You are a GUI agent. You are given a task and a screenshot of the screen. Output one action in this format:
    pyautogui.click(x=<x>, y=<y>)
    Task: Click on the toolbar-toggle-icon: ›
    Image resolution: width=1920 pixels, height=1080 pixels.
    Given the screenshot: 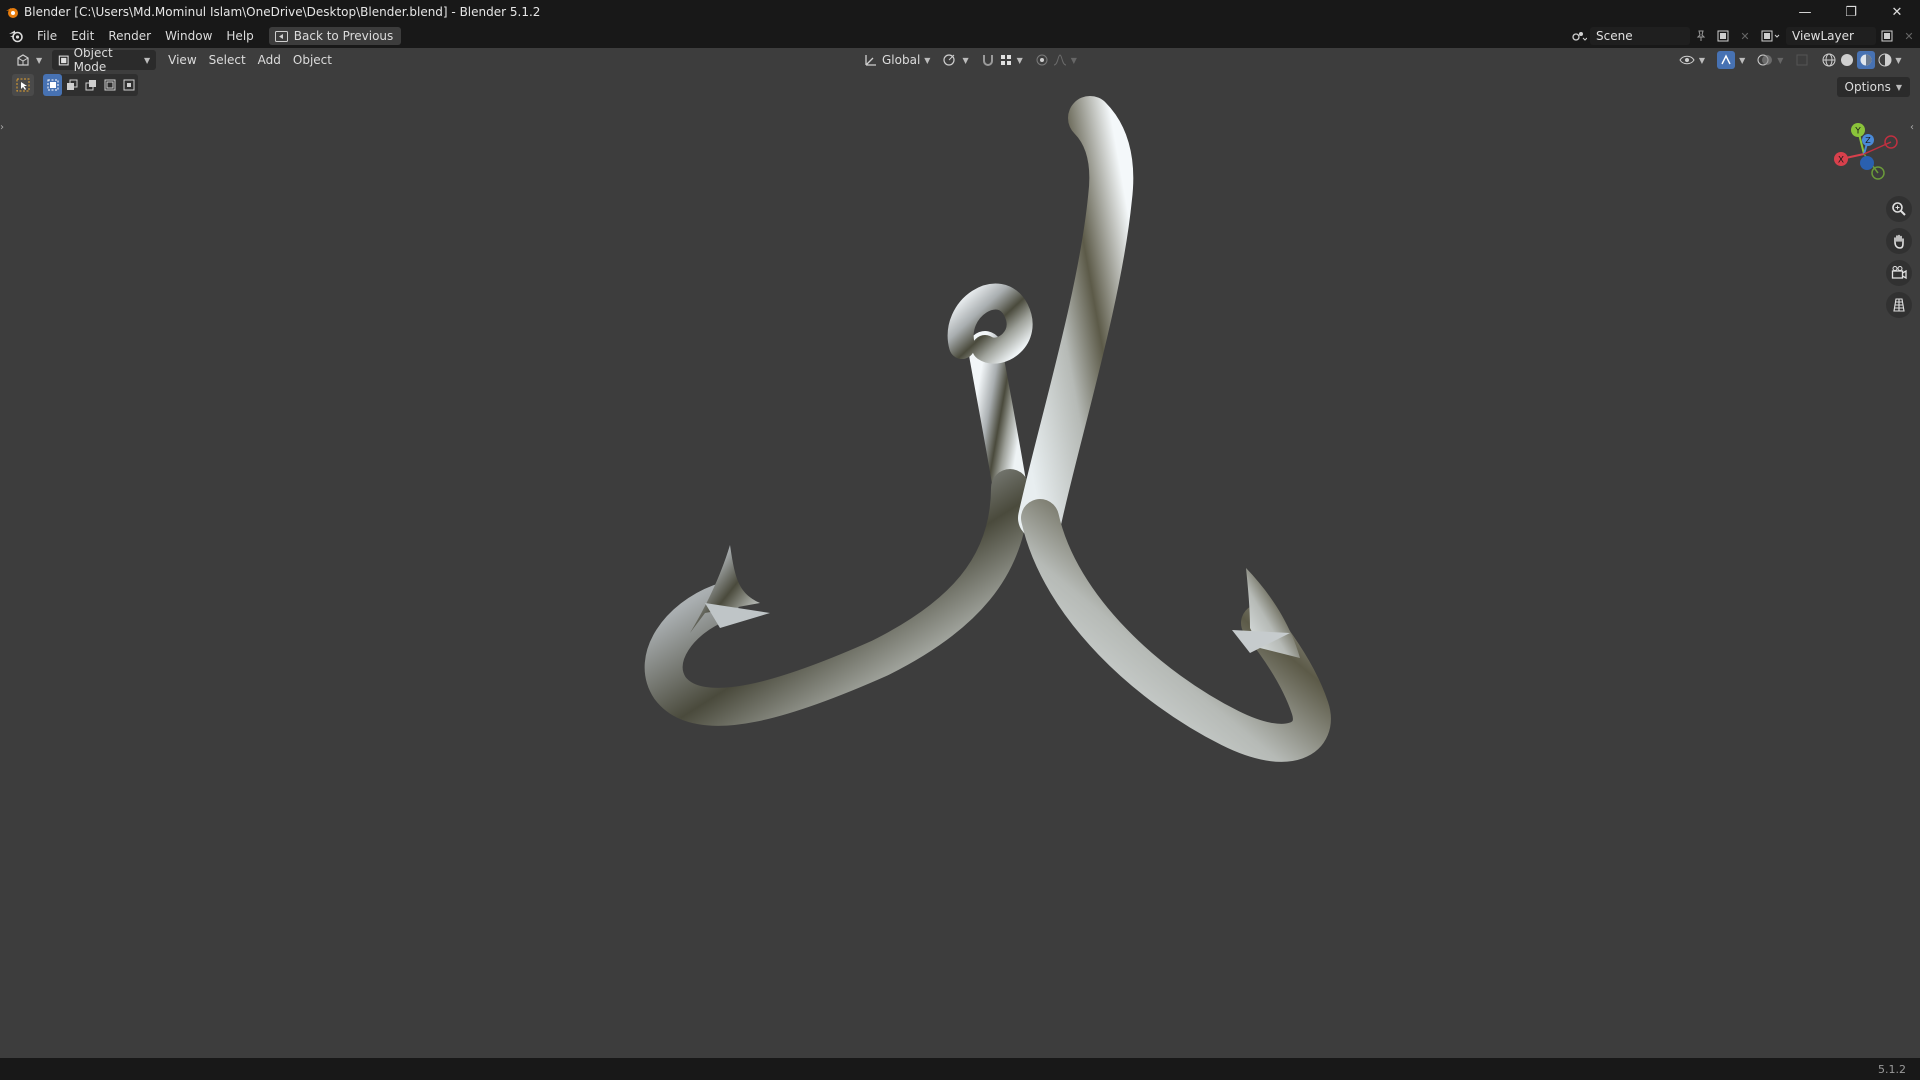 What is the action you would take?
    pyautogui.click(x=5, y=130)
    